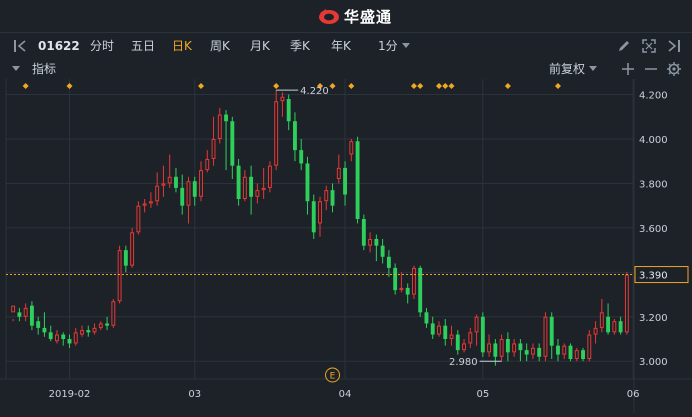 This screenshot has width=692, height=417. Describe the element at coordinates (143, 46) in the screenshot. I see `tab-five-day: 五日` at that location.